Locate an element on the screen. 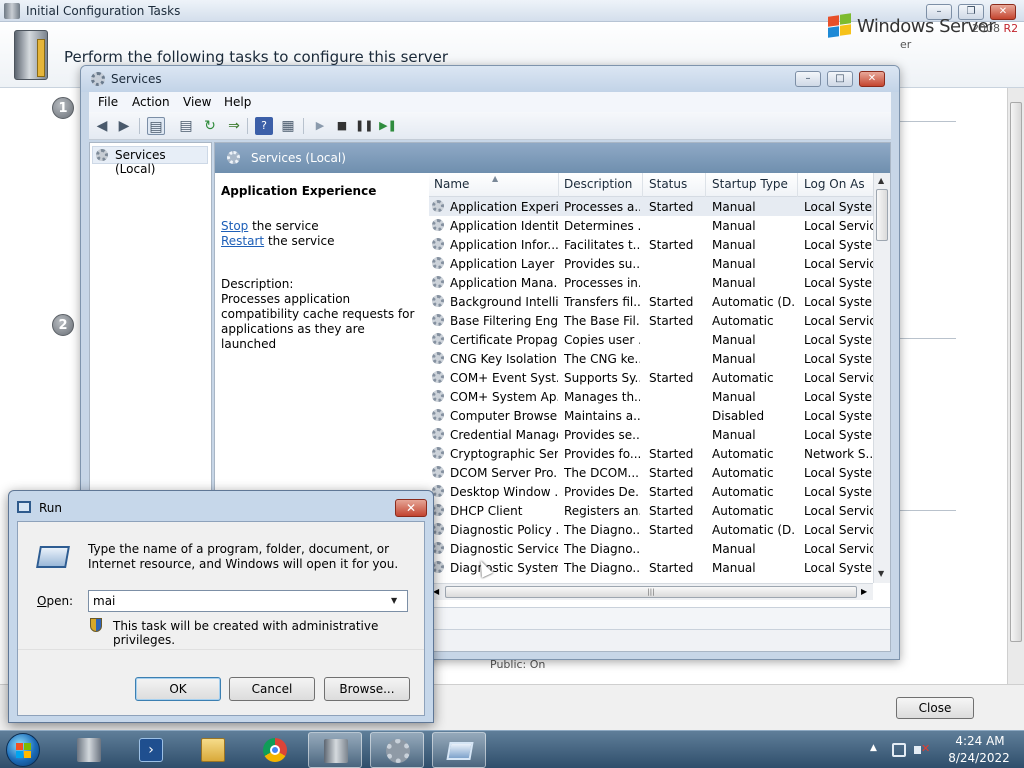 This screenshot has width=1024, height=768. stop-service-icon: ■ is located at coordinates (342, 126).